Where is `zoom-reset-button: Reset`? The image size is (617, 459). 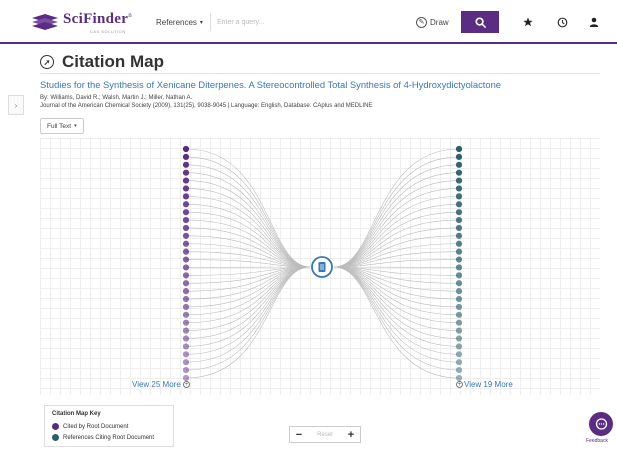 zoom-reset-button: Reset is located at coordinates (325, 435).